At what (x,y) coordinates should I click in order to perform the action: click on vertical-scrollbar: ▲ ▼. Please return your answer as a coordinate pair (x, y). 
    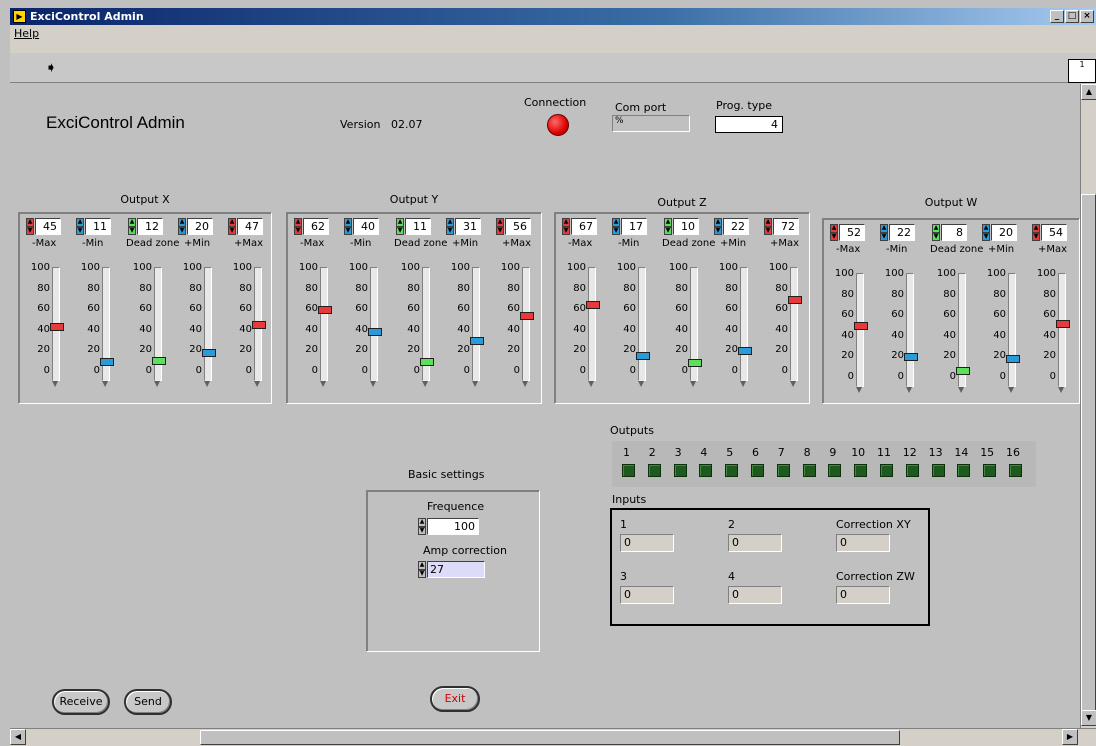
    Looking at the image, I should click on (1088, 406).